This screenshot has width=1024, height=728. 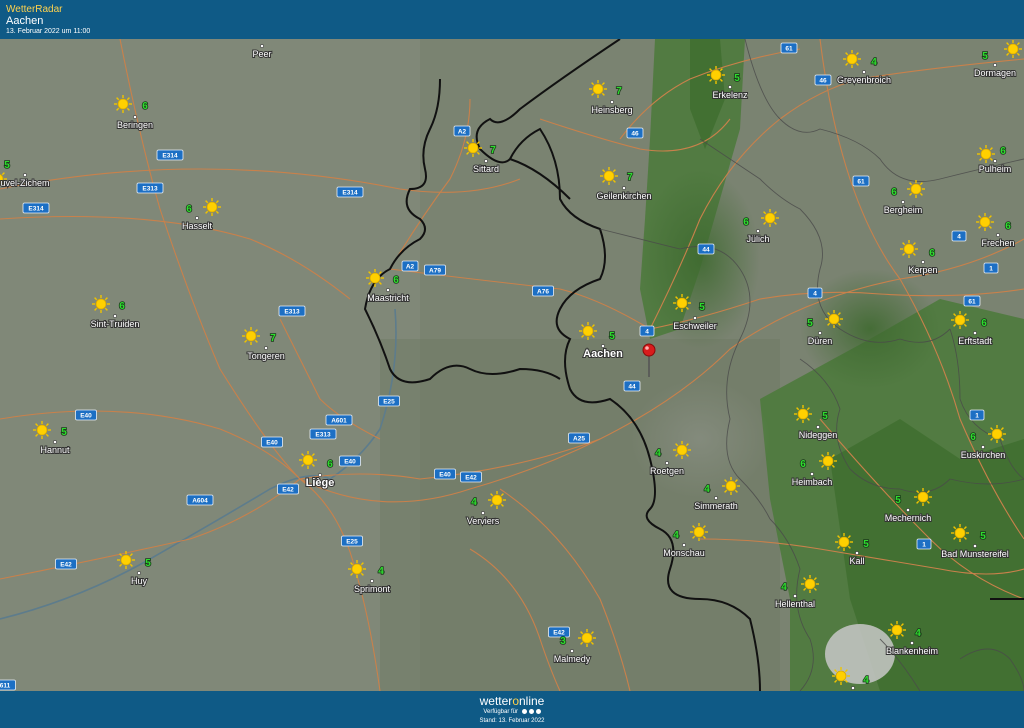 What do you see at coordinates (730, 95) in the screenshot?
I see `city-name: Erkelenz` at bounding box center [730, 95].